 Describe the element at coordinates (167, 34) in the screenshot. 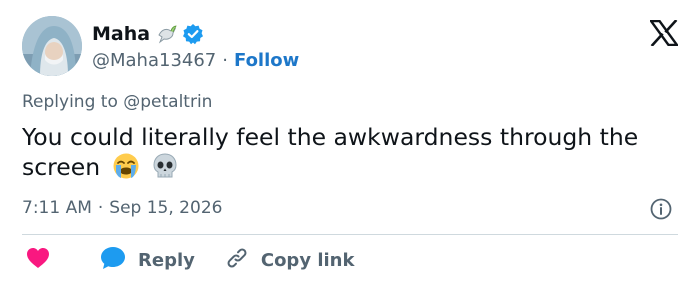

I see `dove-icon` at that location.